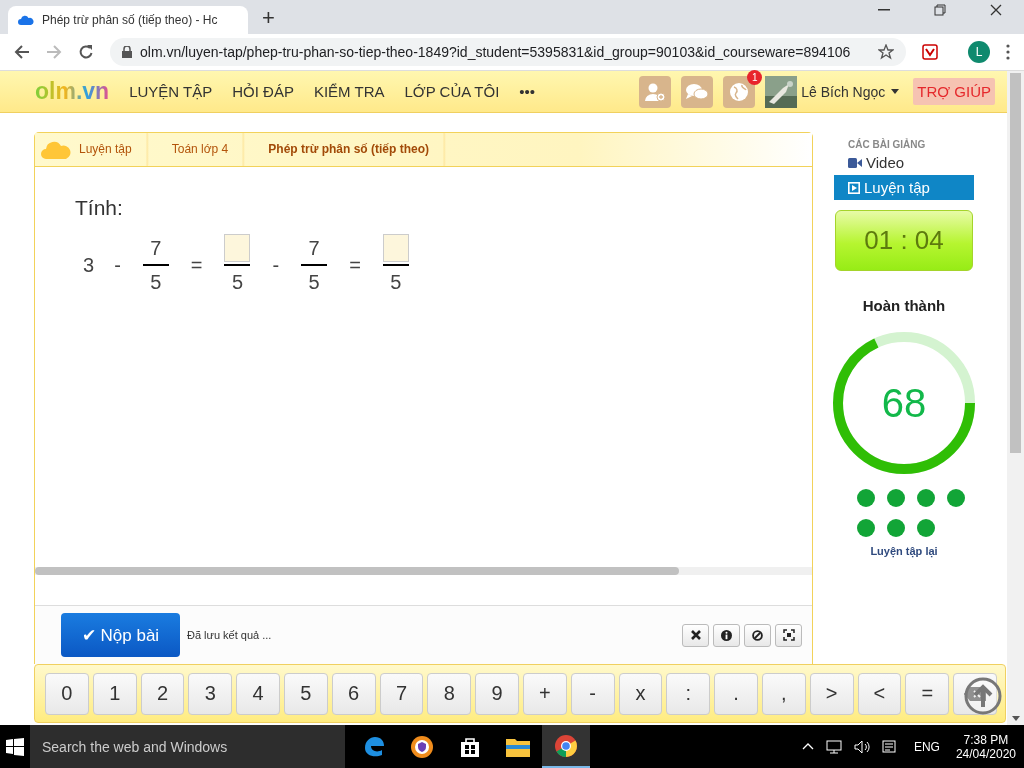 Image resolution: width=1024 pixels, height=768 pixels. What do you see at coordinates (127, 52) in the screenshot?
I see `lock-icon` at bounding box center [127, 52].